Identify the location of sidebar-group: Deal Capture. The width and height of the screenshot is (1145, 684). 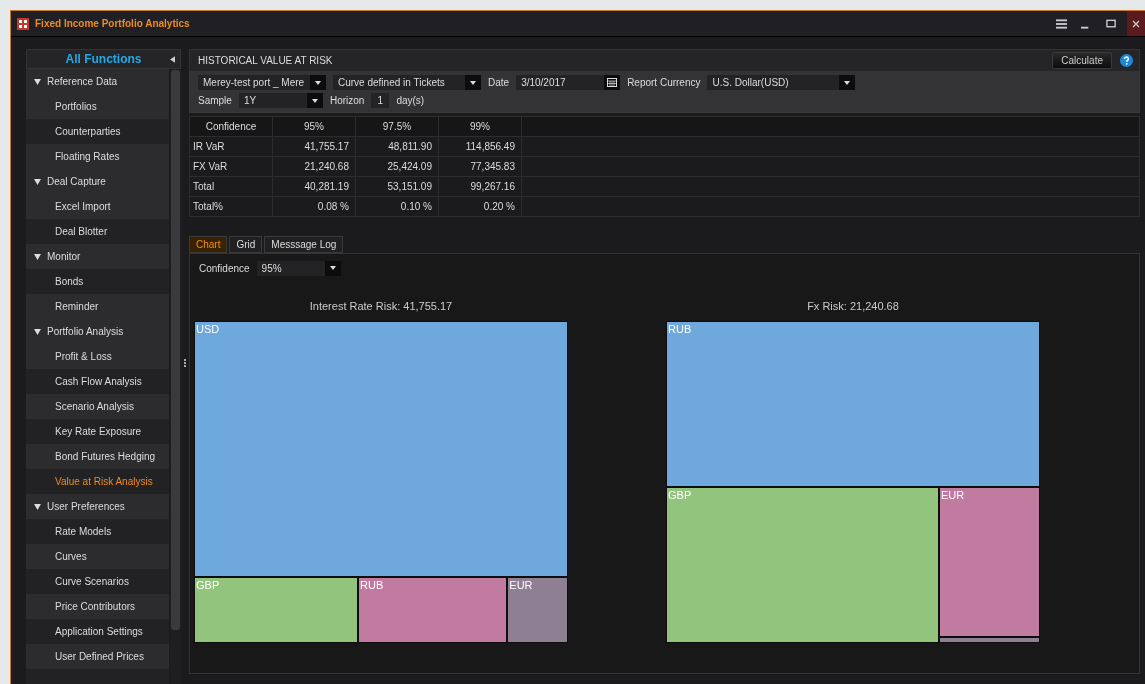
(98, 181).